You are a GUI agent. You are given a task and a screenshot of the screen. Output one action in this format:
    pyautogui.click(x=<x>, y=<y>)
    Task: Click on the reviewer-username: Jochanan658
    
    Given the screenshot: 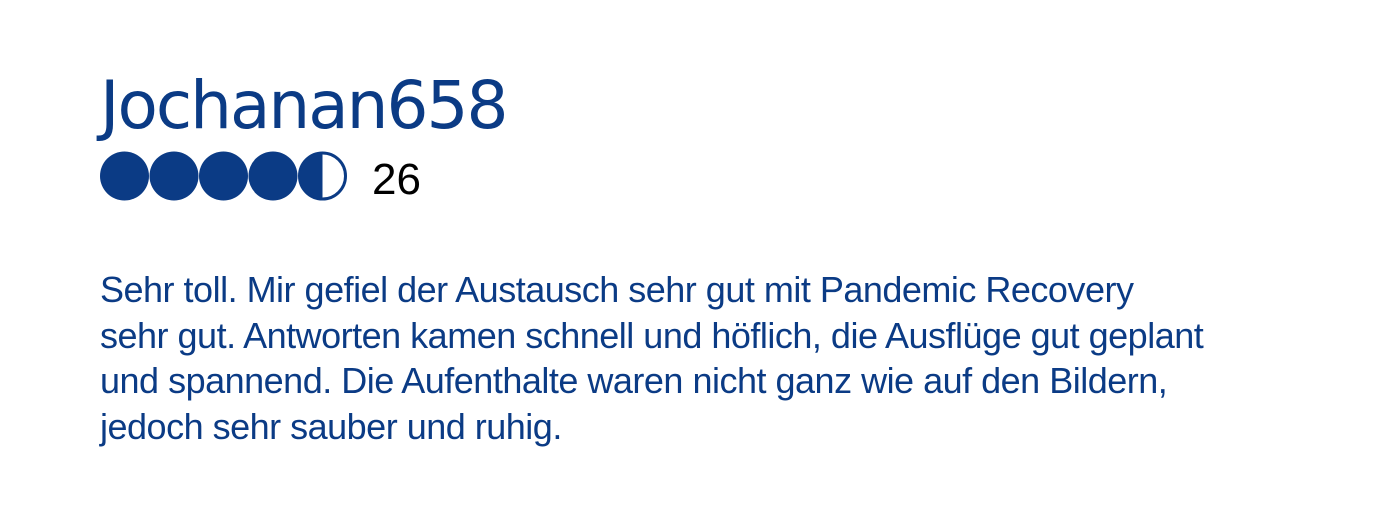 What is the action you would take?
    pyautogui.click(x=304, y=105)
    